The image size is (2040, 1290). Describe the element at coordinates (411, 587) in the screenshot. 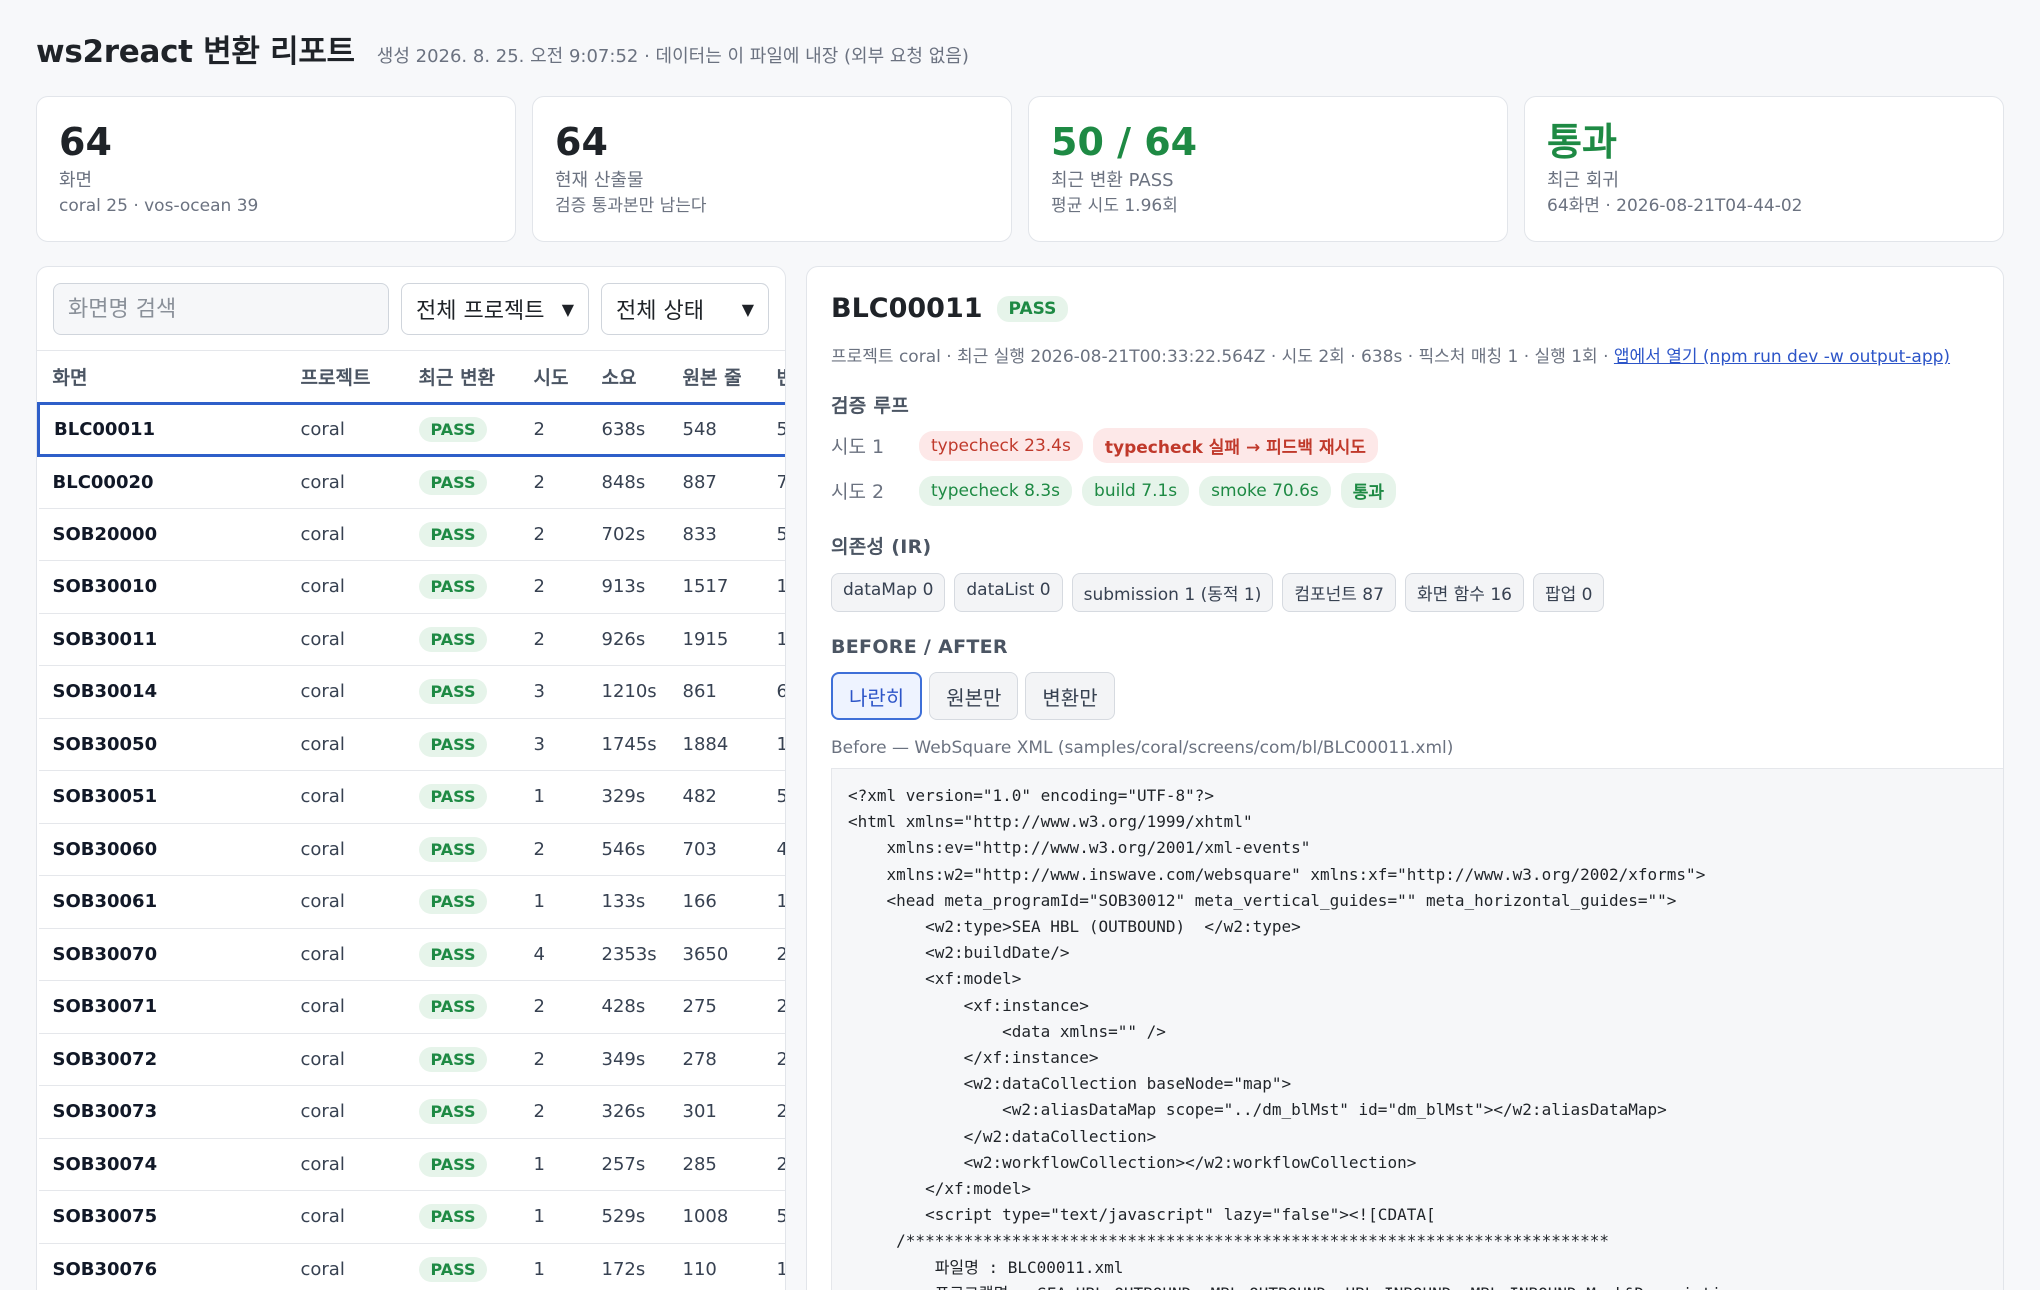

I see `table-row: SOB30010coral PASS 2913s15171` at that location.